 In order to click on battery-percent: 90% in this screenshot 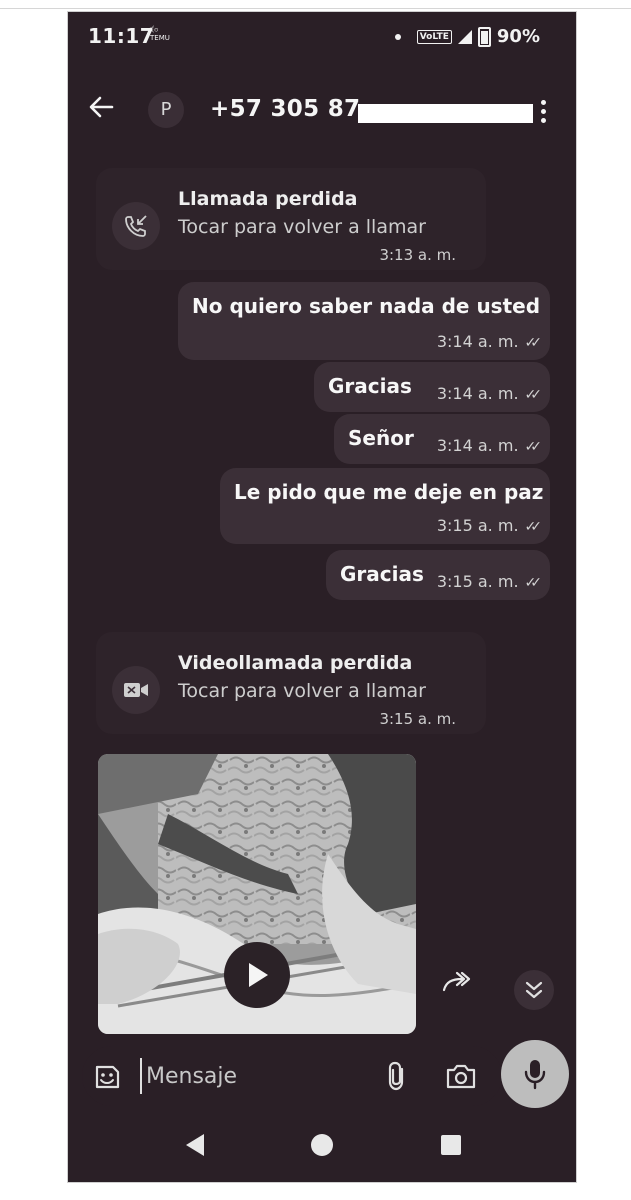, I will do `click(518, 36)`.